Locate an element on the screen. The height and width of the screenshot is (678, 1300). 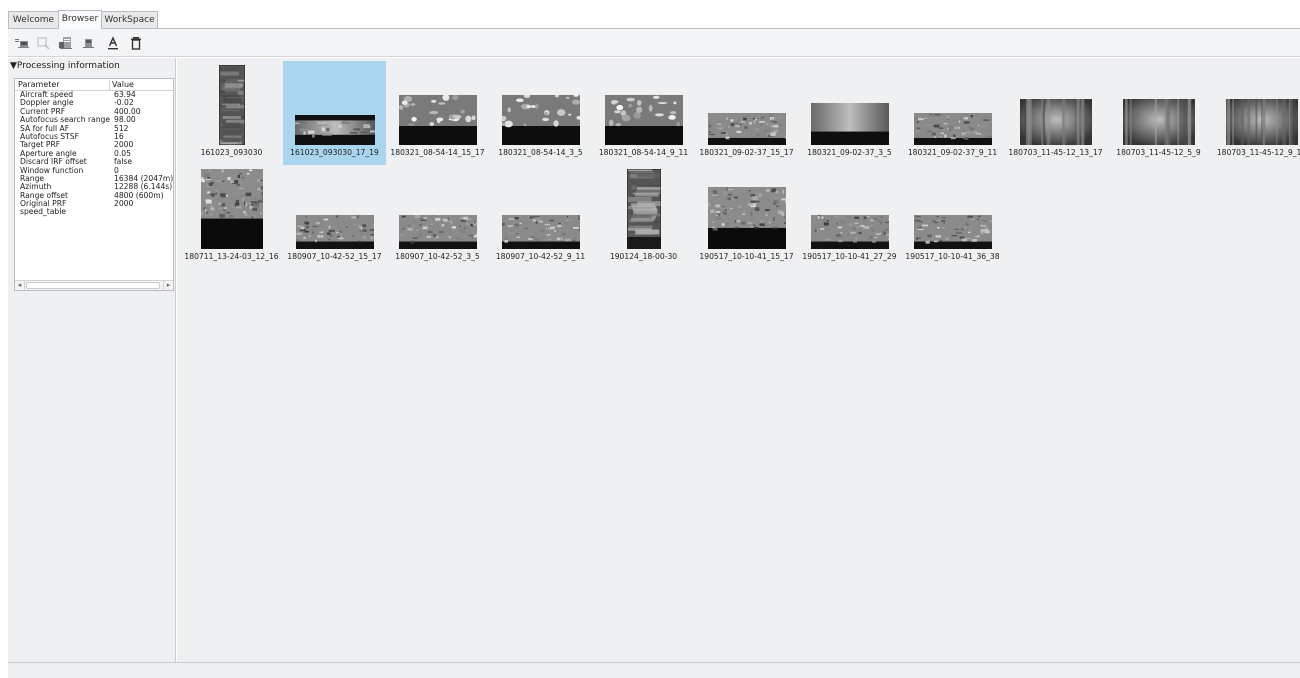
thumbnail-item: 180907_10-42-52_3_5 is located at coordinates (437, 217).